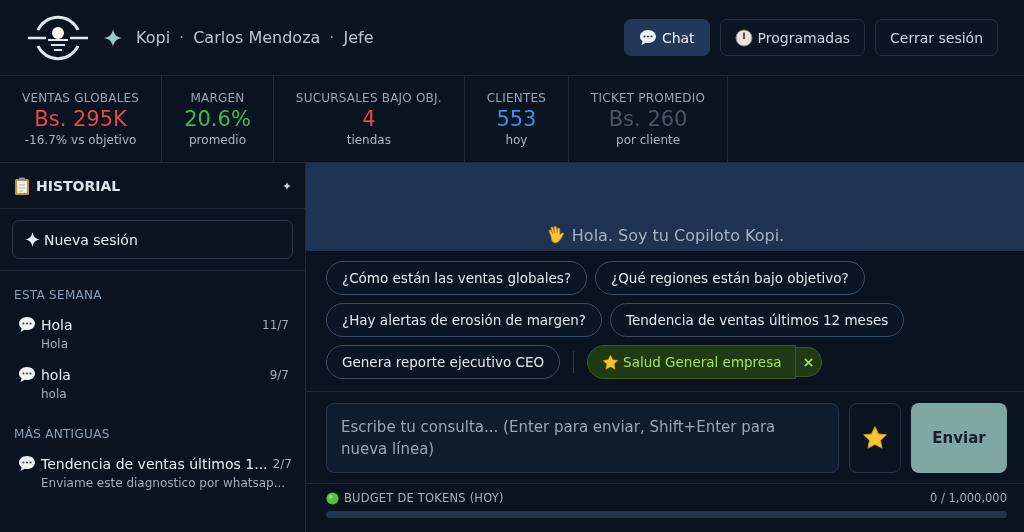 This screenshot has height=532, width=1024. Describe the element at coordinates (282, 463) in the screenshot. I see `session-date: 2/7` at that location.